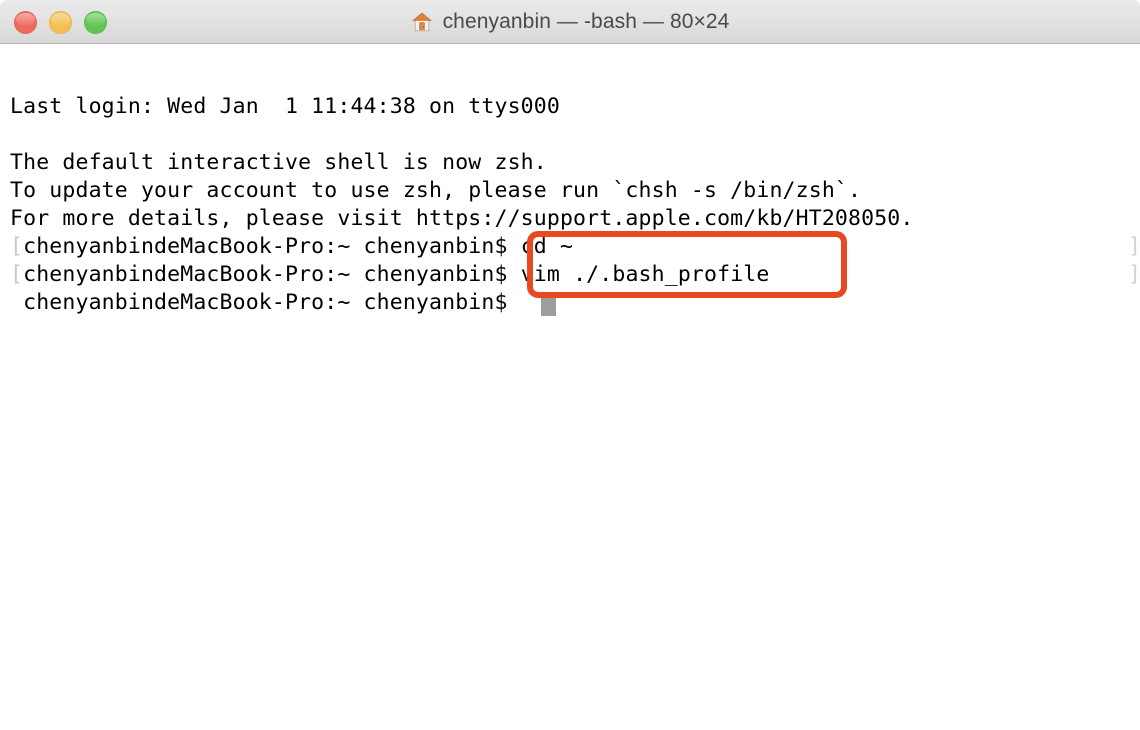 The width and height of the screenshot is (1140, 730). I want to click on command-text: cd ~, so click(540, 246).